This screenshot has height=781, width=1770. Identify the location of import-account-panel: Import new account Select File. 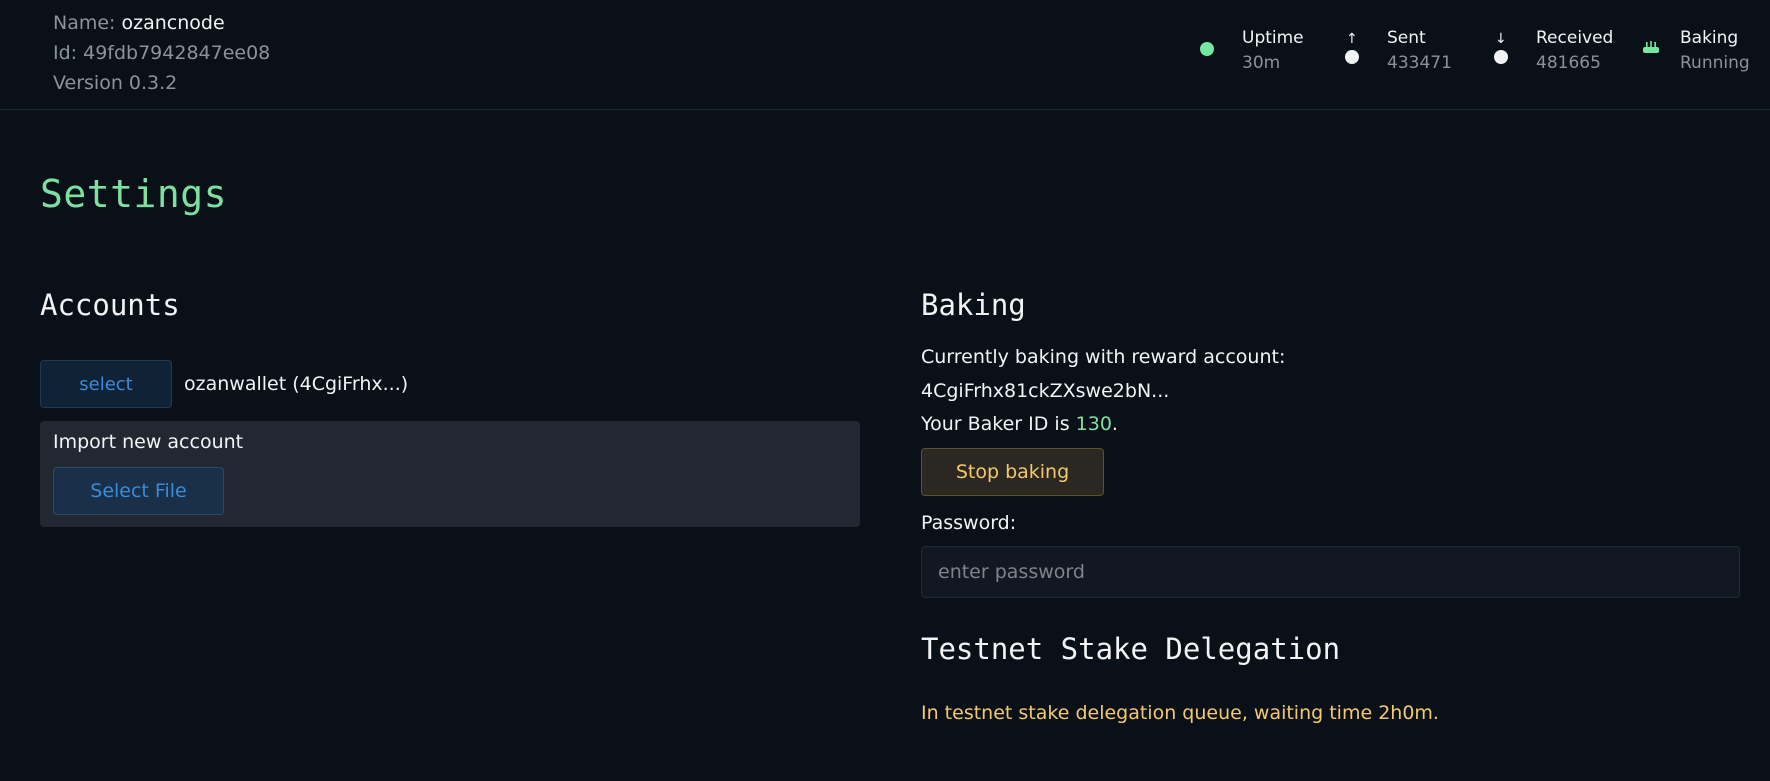
(450, 474).